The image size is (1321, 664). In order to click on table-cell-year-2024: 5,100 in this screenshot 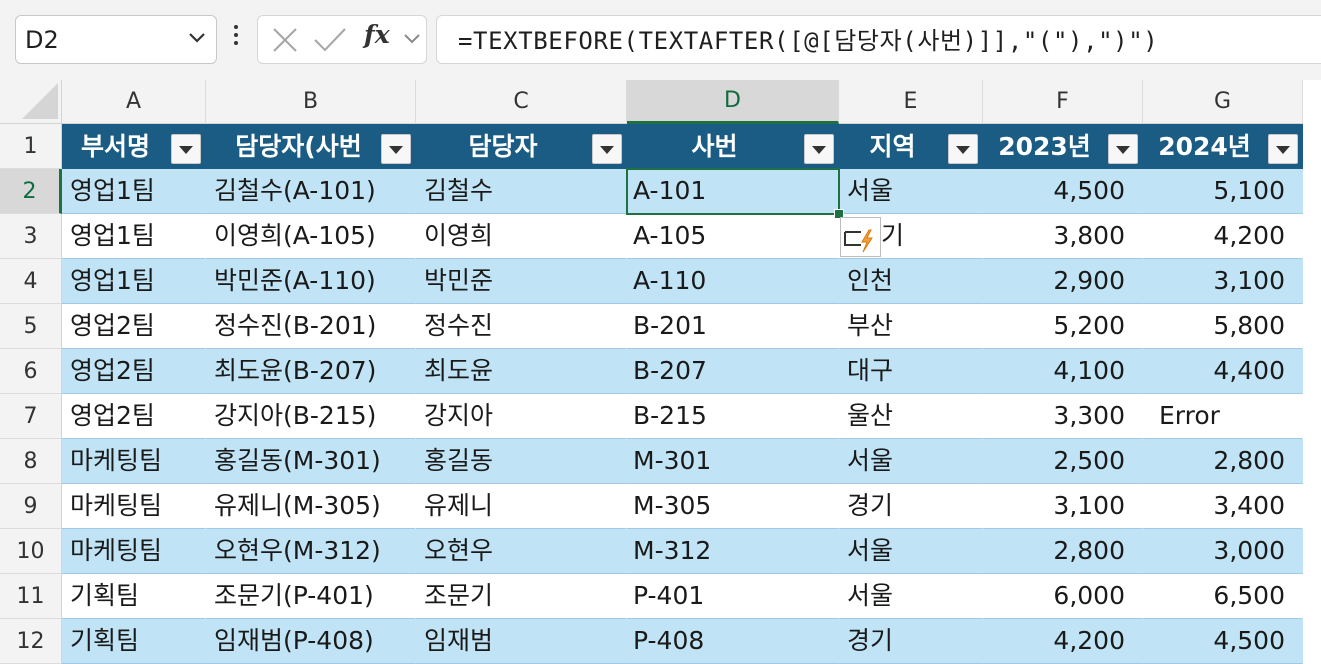, I will do `click(1223, 191)`.